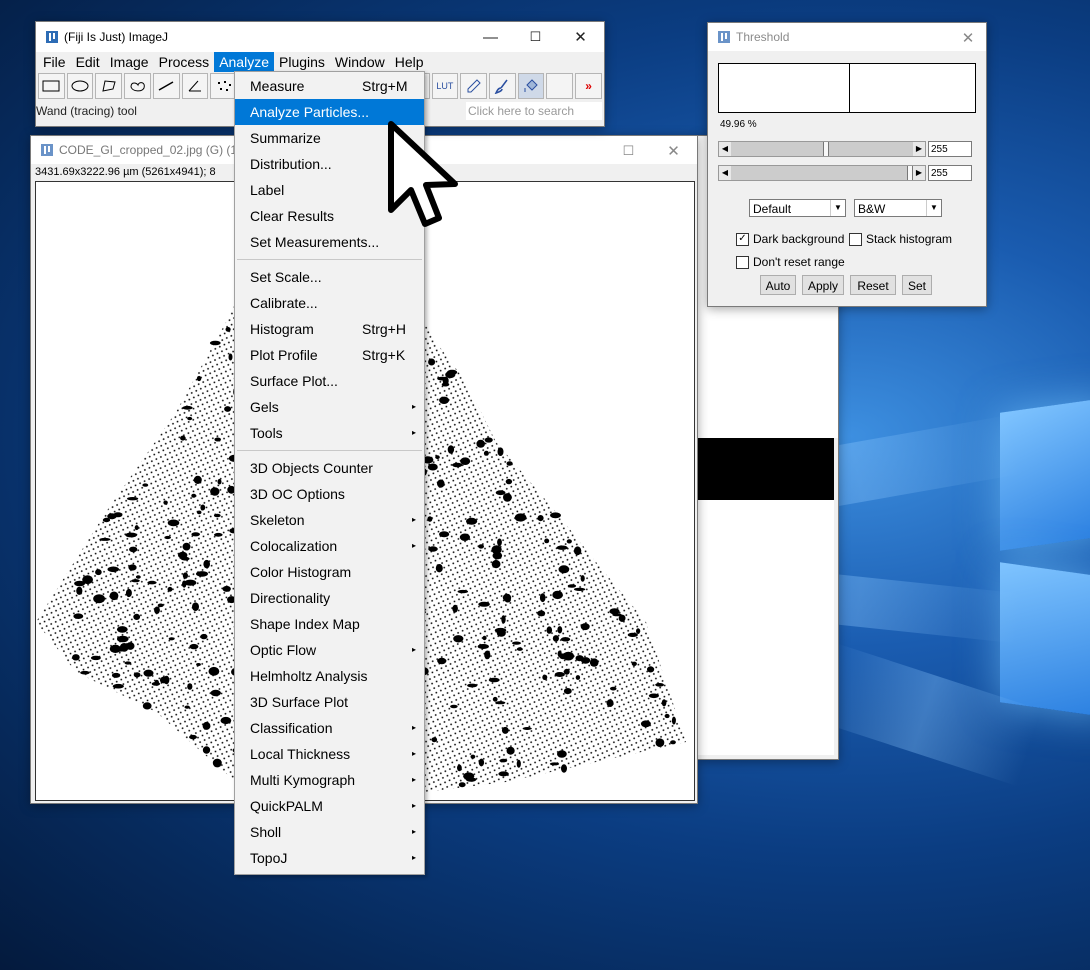  I want to click on menu-plugins: Plugins, so click(302, 62).